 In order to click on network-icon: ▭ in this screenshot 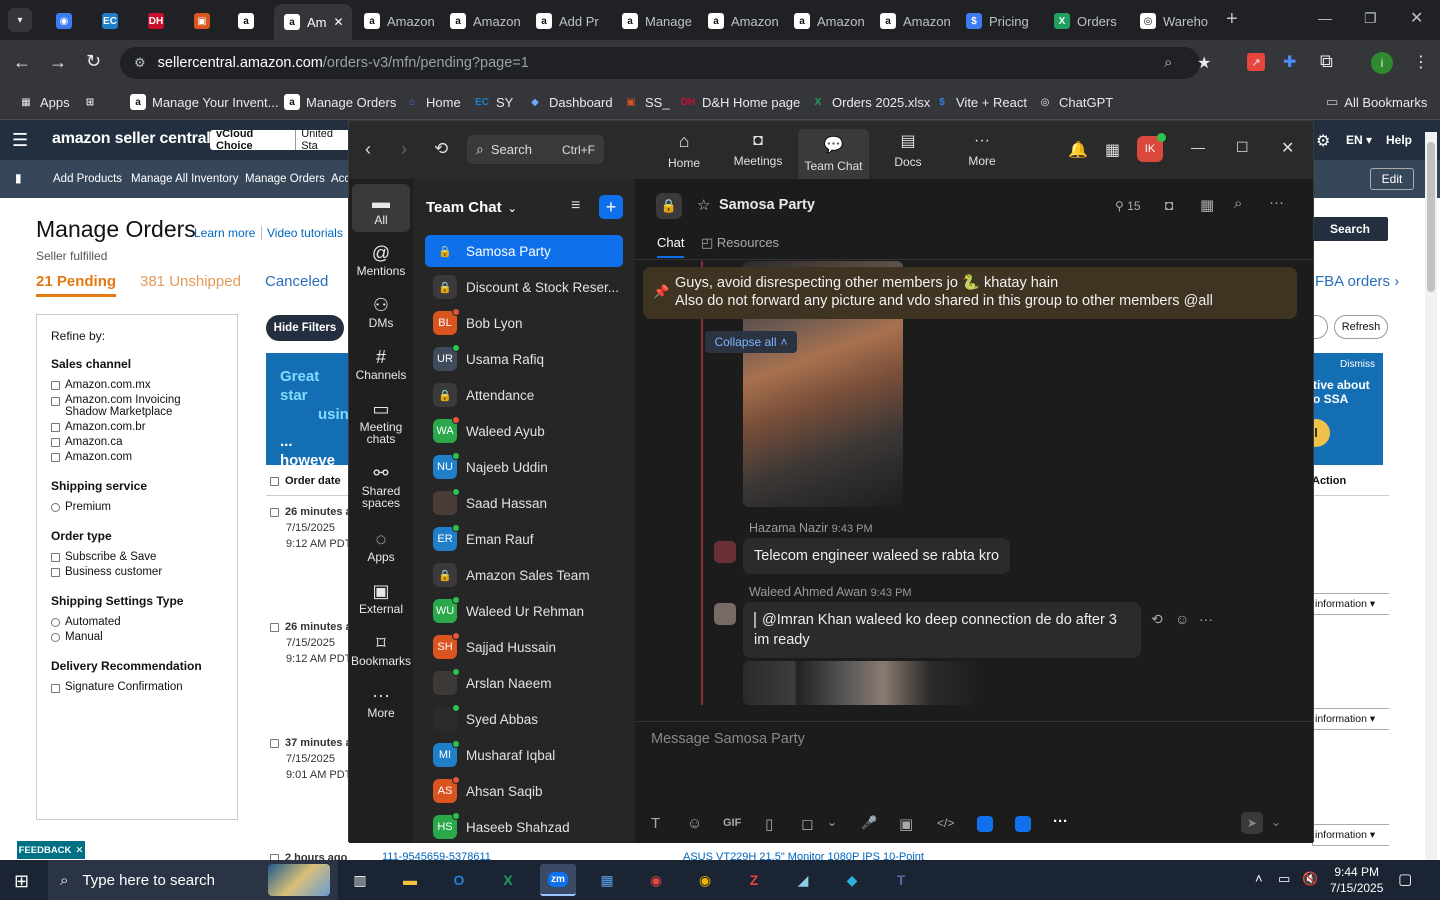, I will do `click(1284, 879)`.